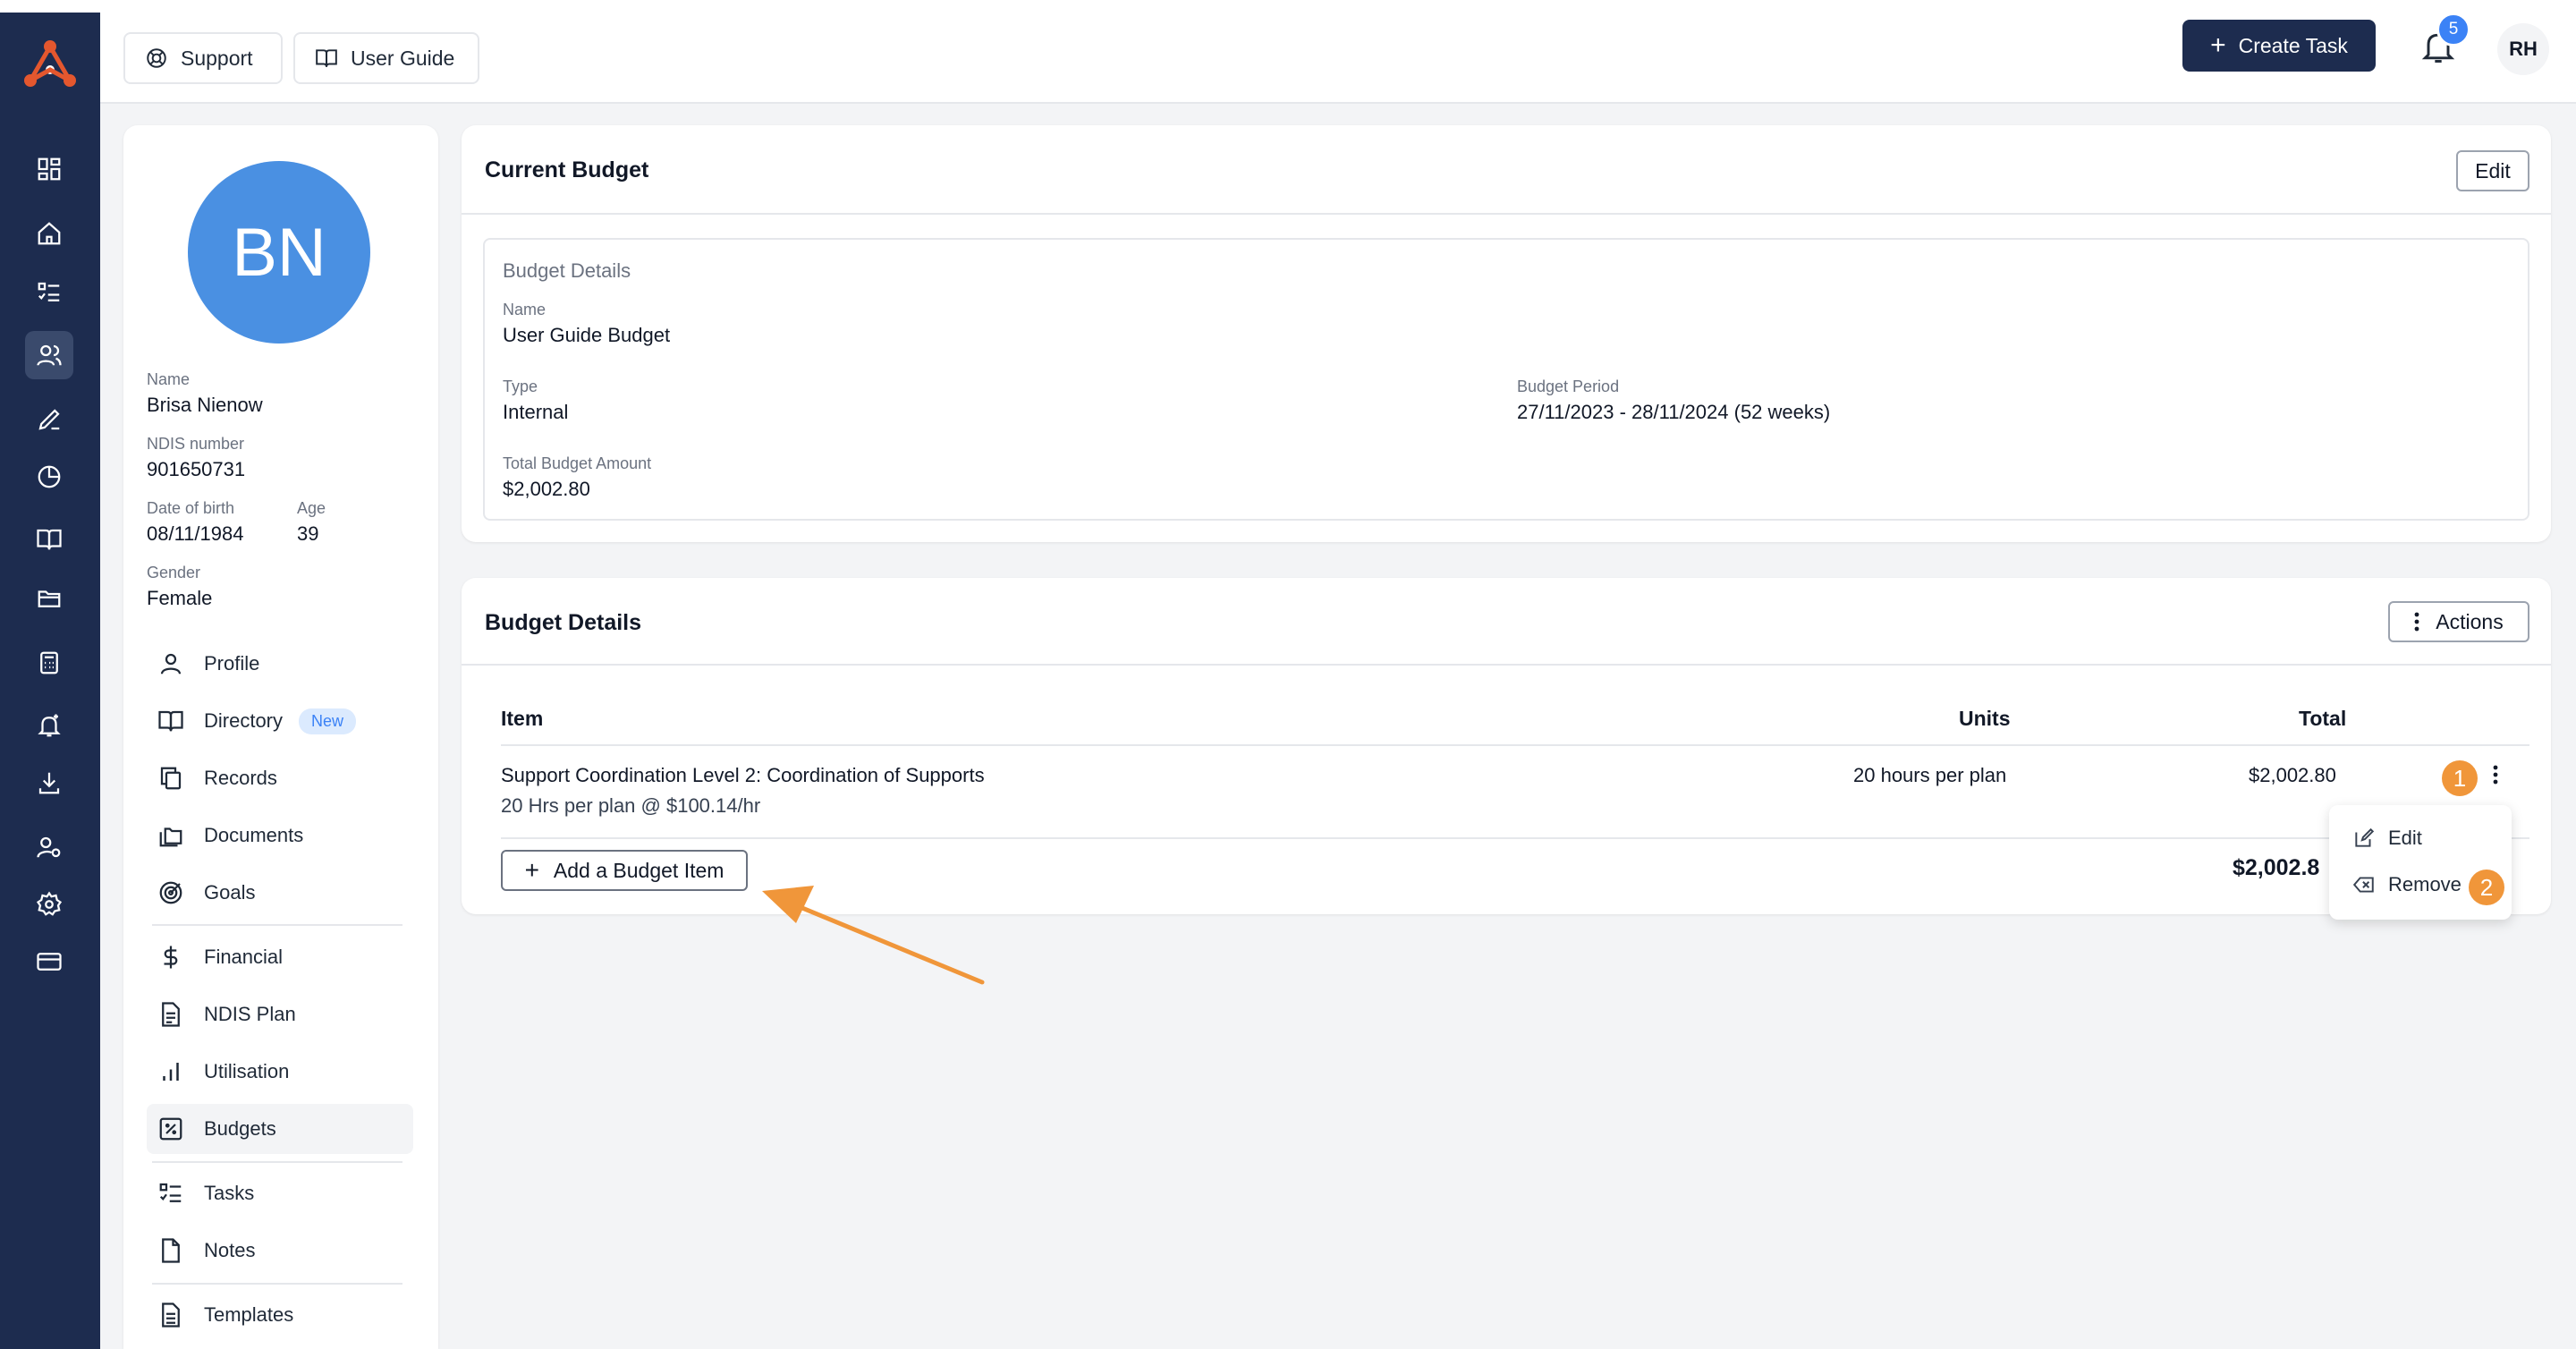 The width and height of the screenshot is (2576, 1349). I want to click on user-avatar: RH, so click(2523, 49).